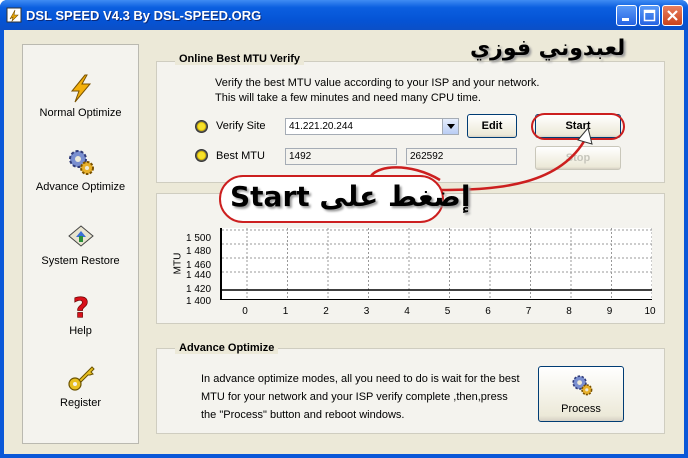  Describe the element at coordinates (447, 311) in the screenshot. I see `graph-xtick: 5` at that location.